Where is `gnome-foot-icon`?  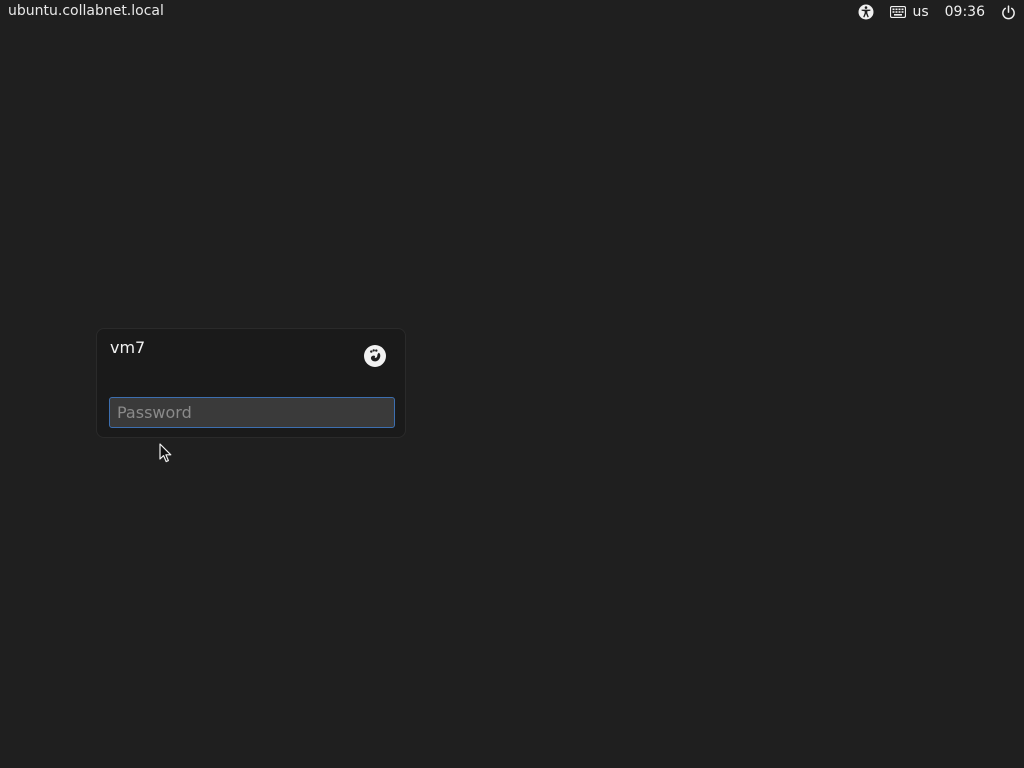 gnome-foot-icon is located at coordinates (375, 355).